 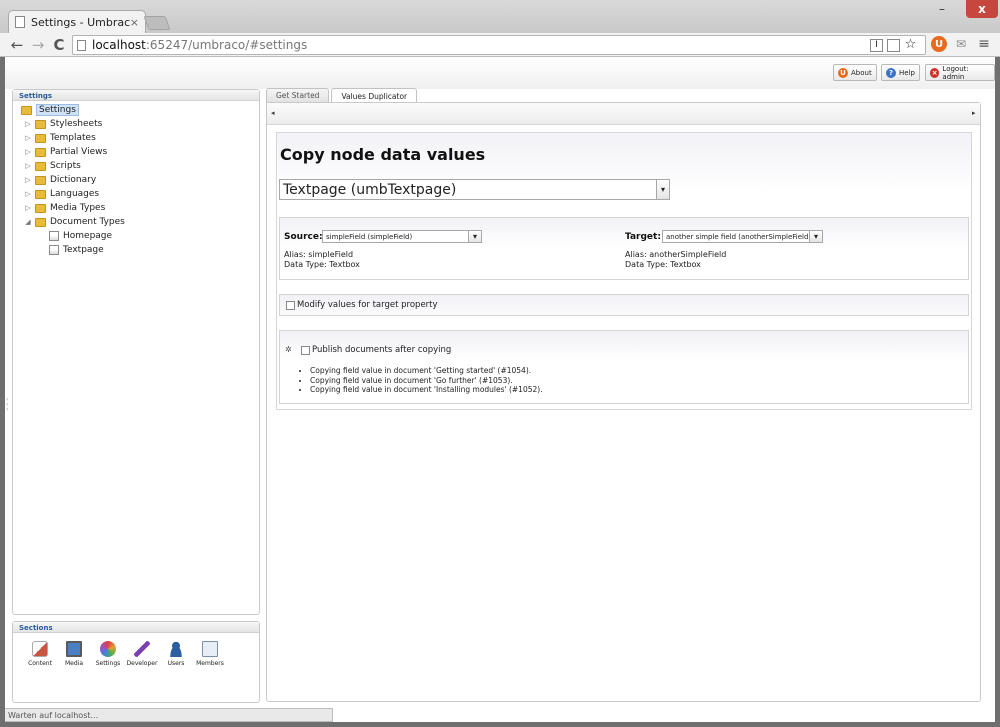 I want to click on bookmark-star-icon: ☆, so click(x=910, y=45).